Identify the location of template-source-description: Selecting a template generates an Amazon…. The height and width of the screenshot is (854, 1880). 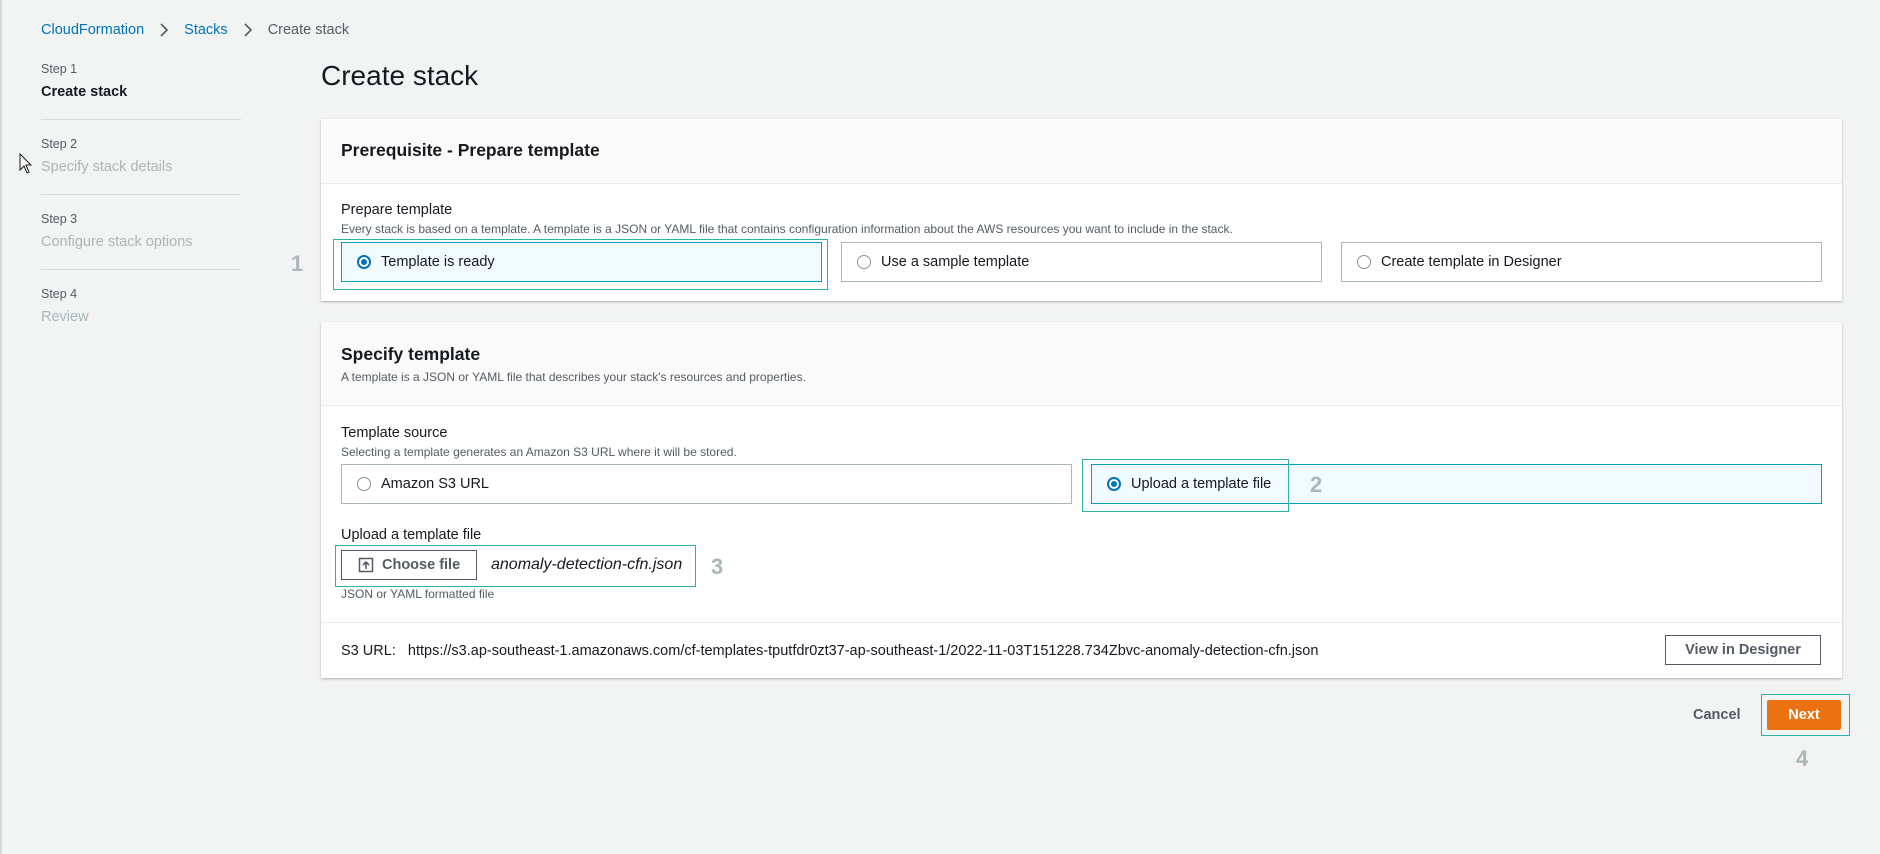
(539, 452).